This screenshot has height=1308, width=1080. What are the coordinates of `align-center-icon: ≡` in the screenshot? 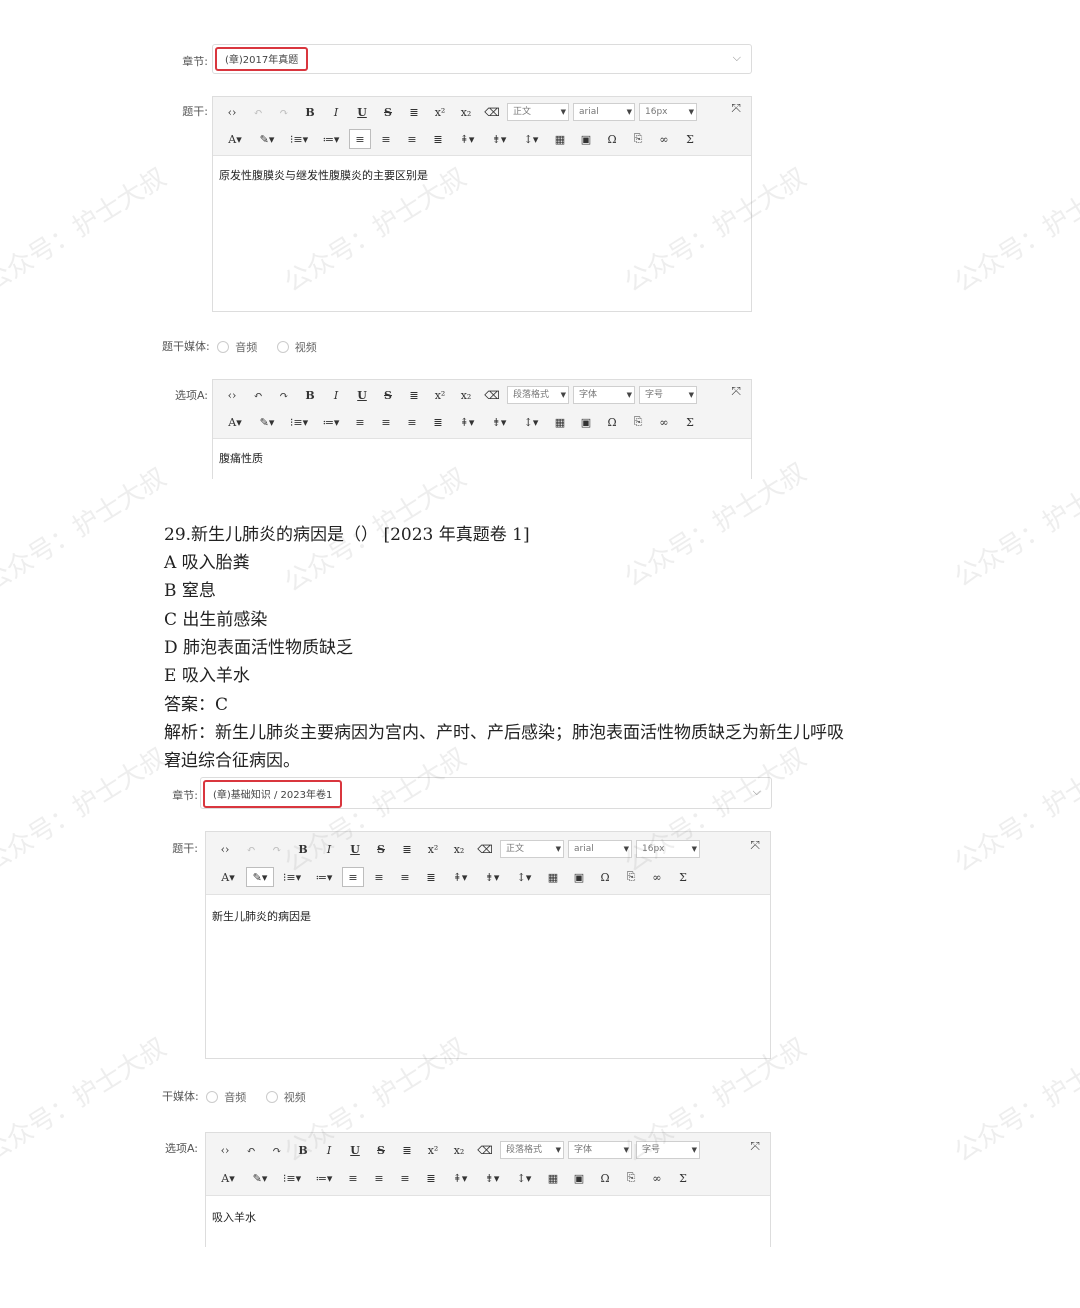 It's located at (386, 422).